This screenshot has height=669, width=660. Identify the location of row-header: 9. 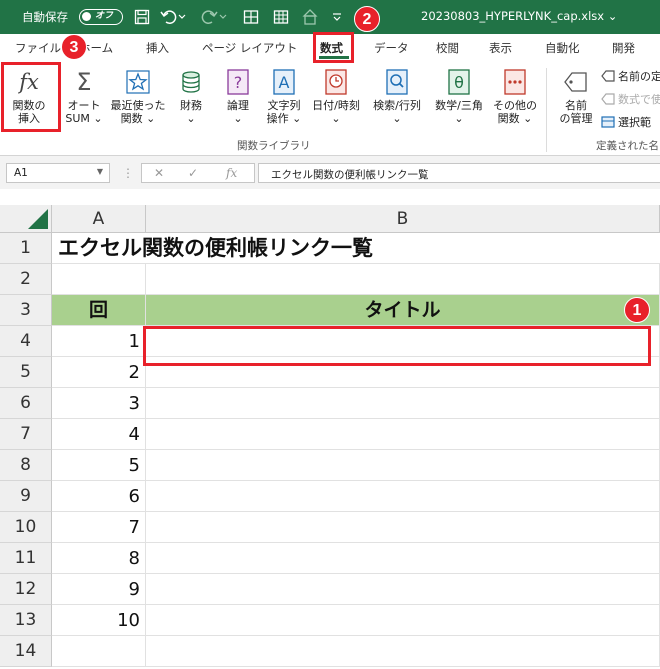
(26, 496).